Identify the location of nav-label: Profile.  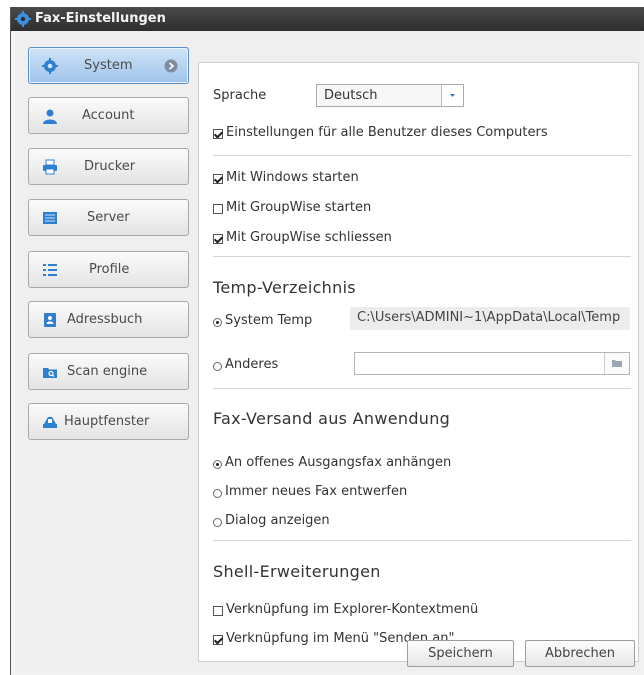
(109, 269).